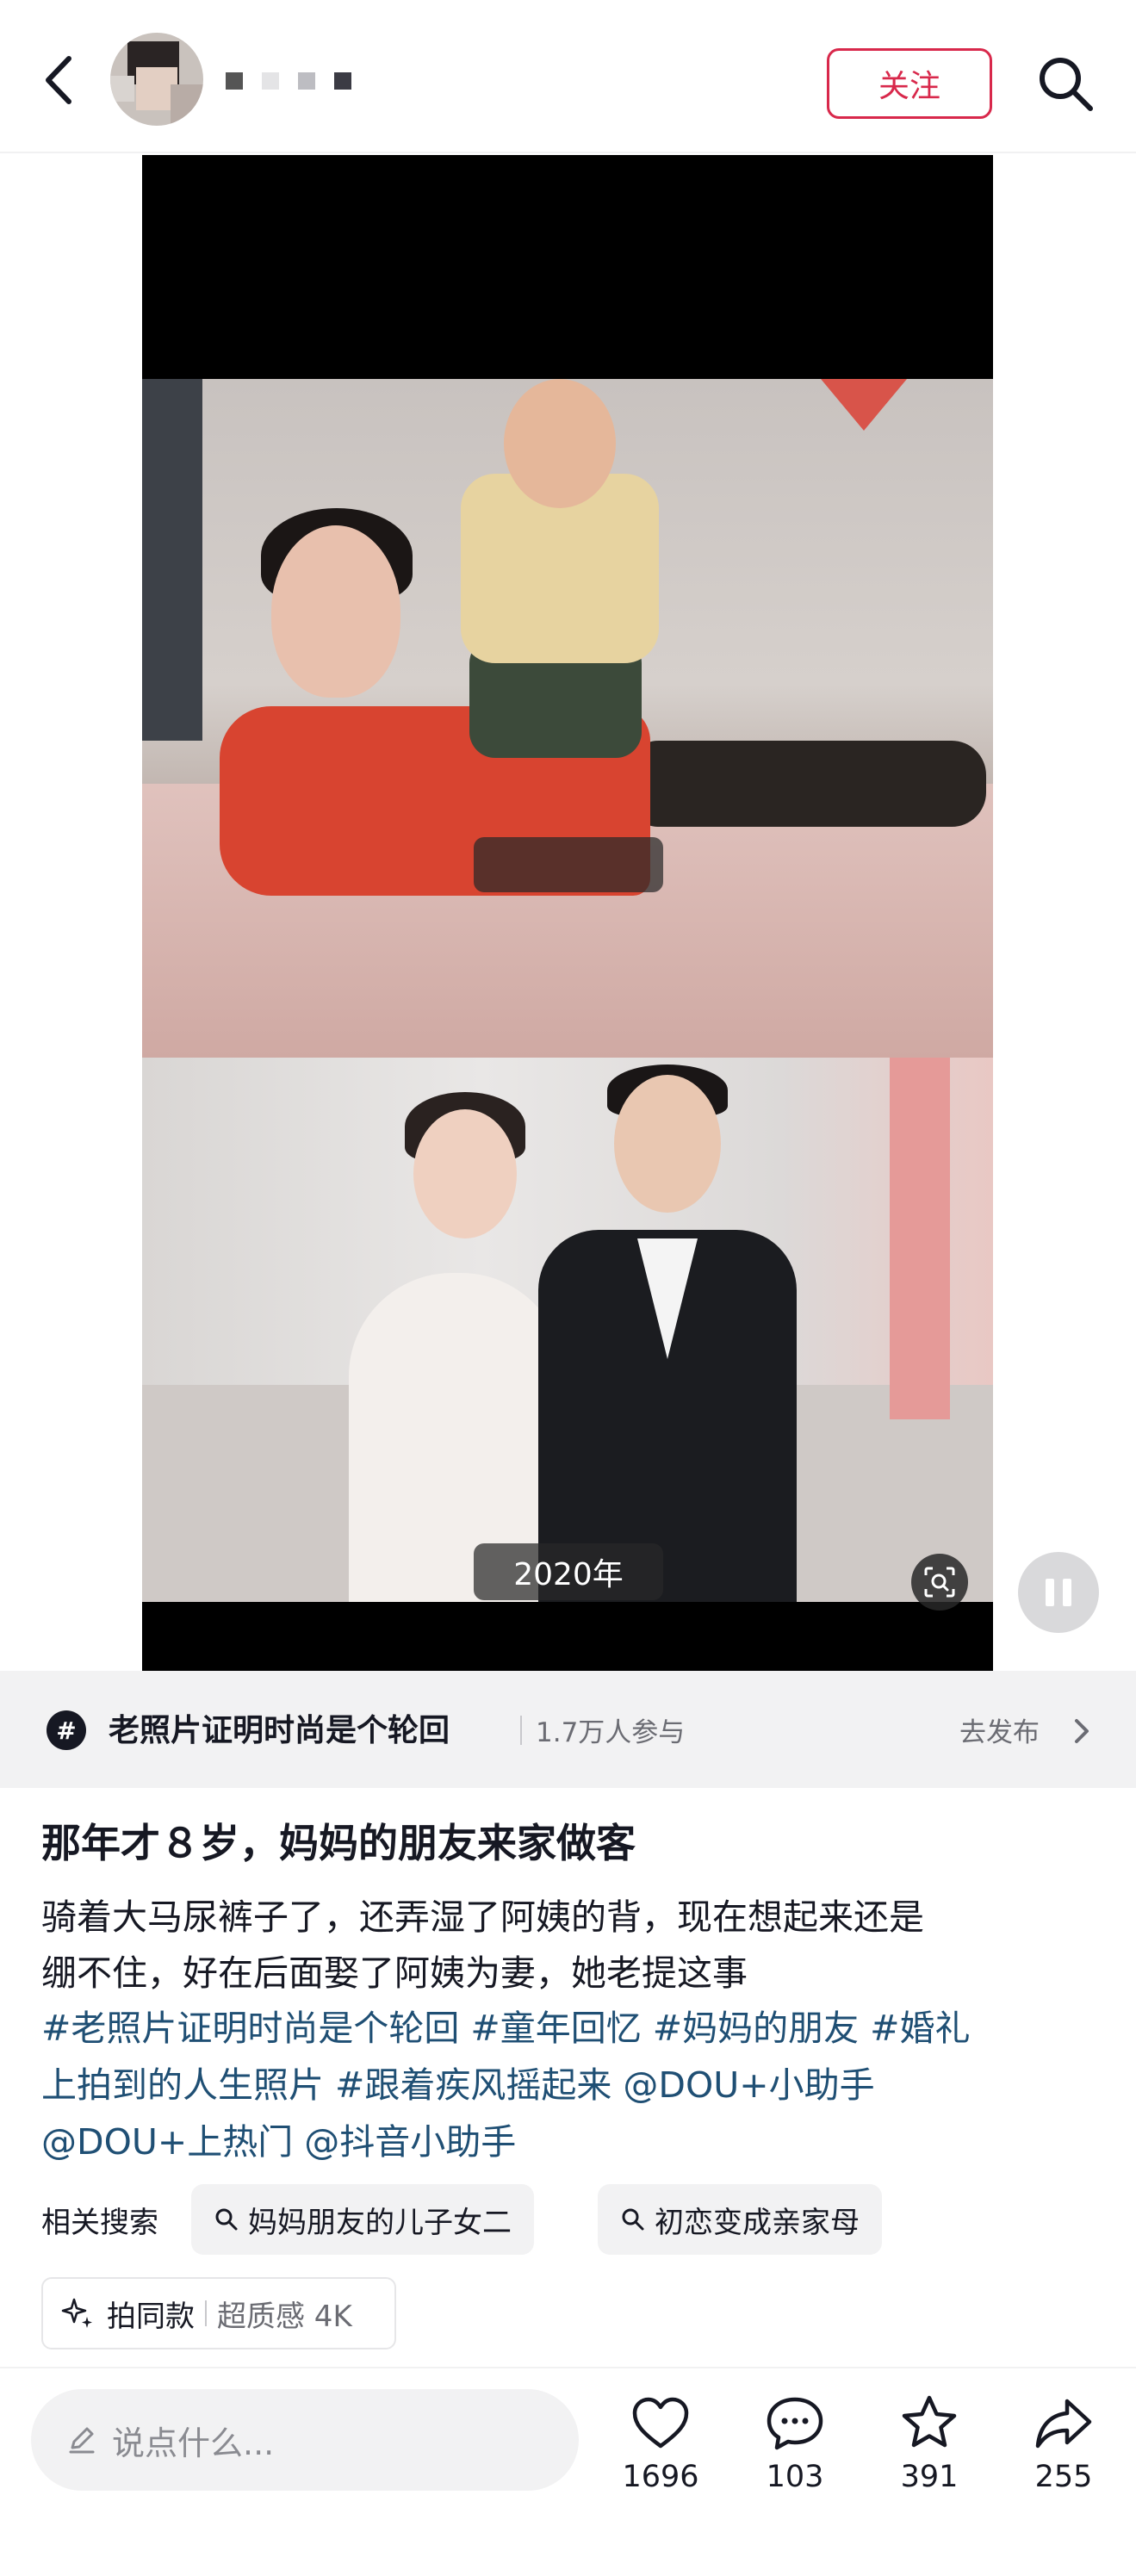  I want to click on follow-button: 关注, so click(910, 83).